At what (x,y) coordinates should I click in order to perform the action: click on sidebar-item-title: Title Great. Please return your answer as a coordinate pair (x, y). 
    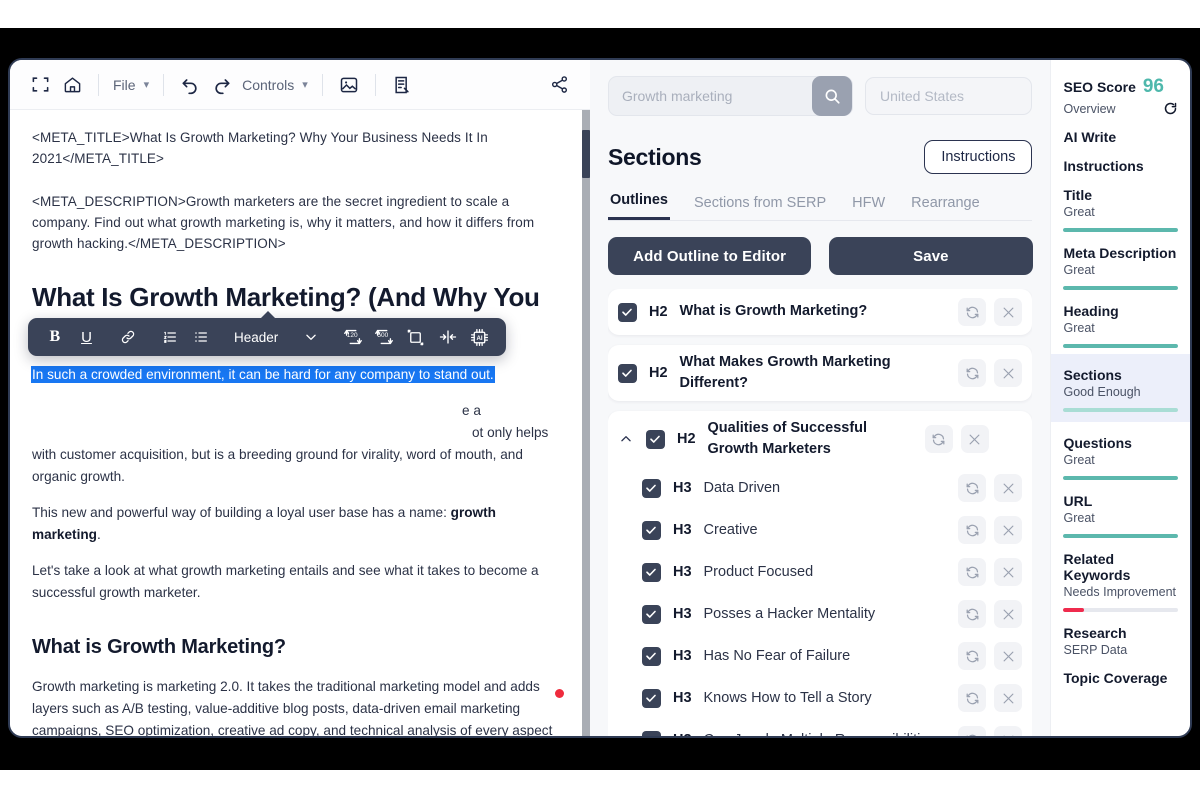
    Looking at the image, I should click on (1120, 203).